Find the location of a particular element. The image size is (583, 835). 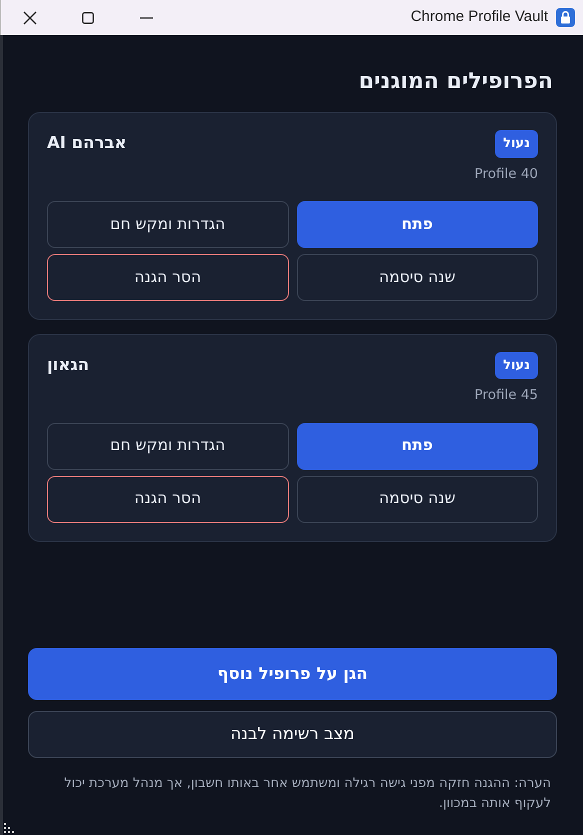

profile-name: הגאון is located at coordinates (68, 365).